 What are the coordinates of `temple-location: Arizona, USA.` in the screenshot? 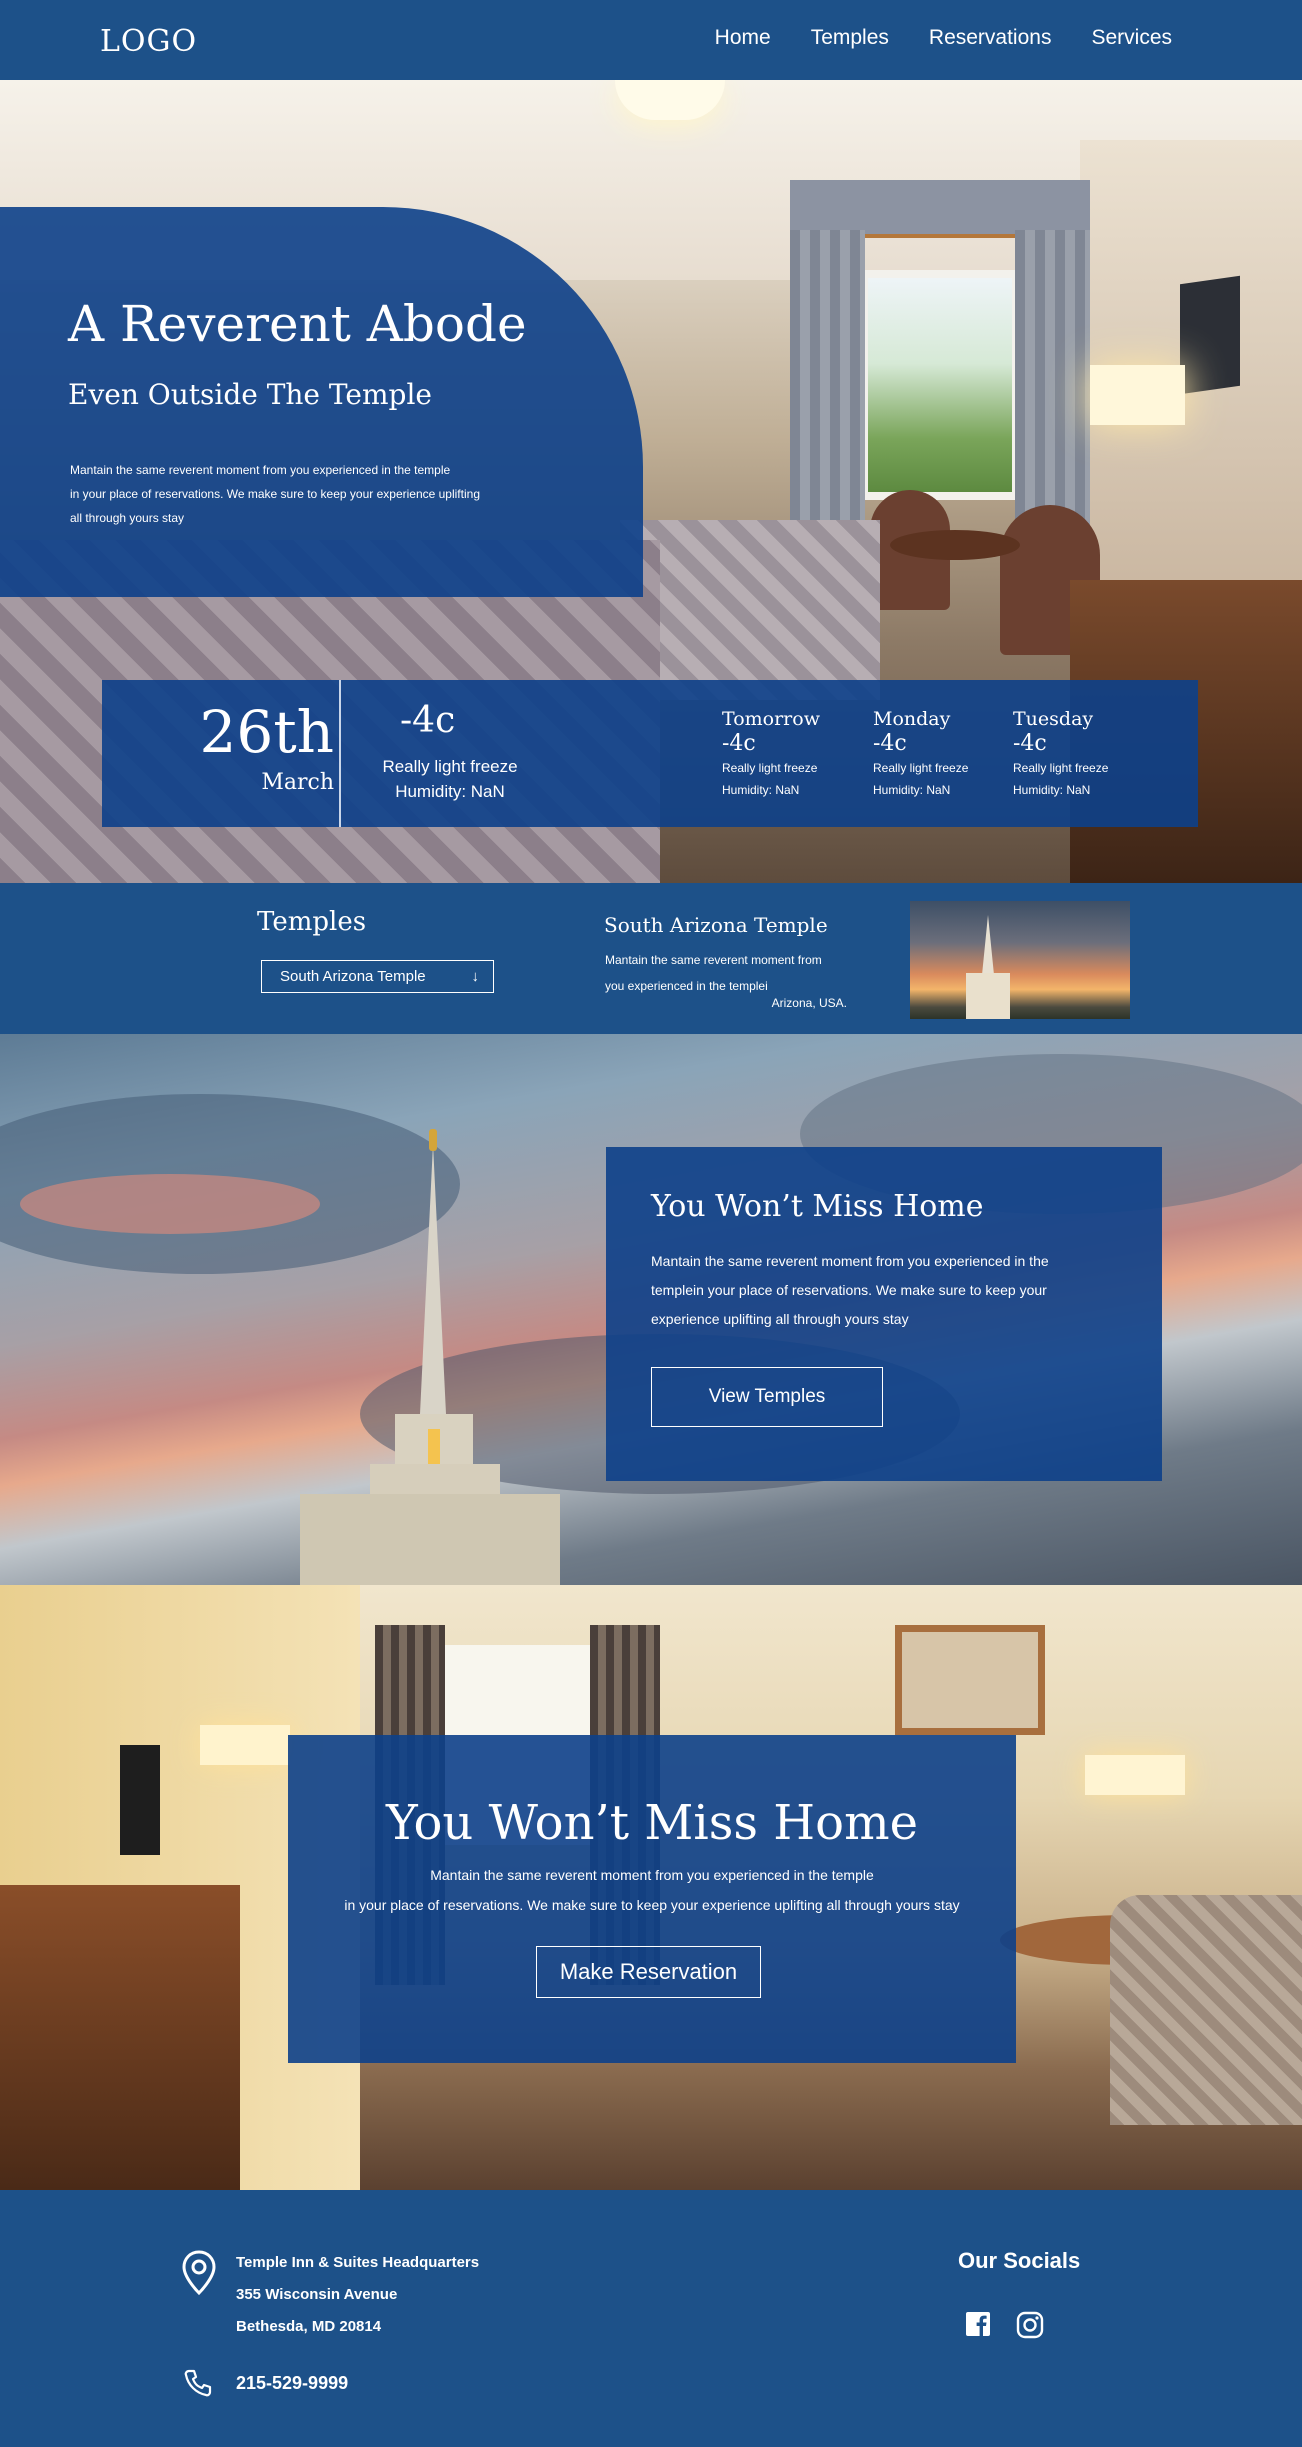 It's located at (809, 1003).